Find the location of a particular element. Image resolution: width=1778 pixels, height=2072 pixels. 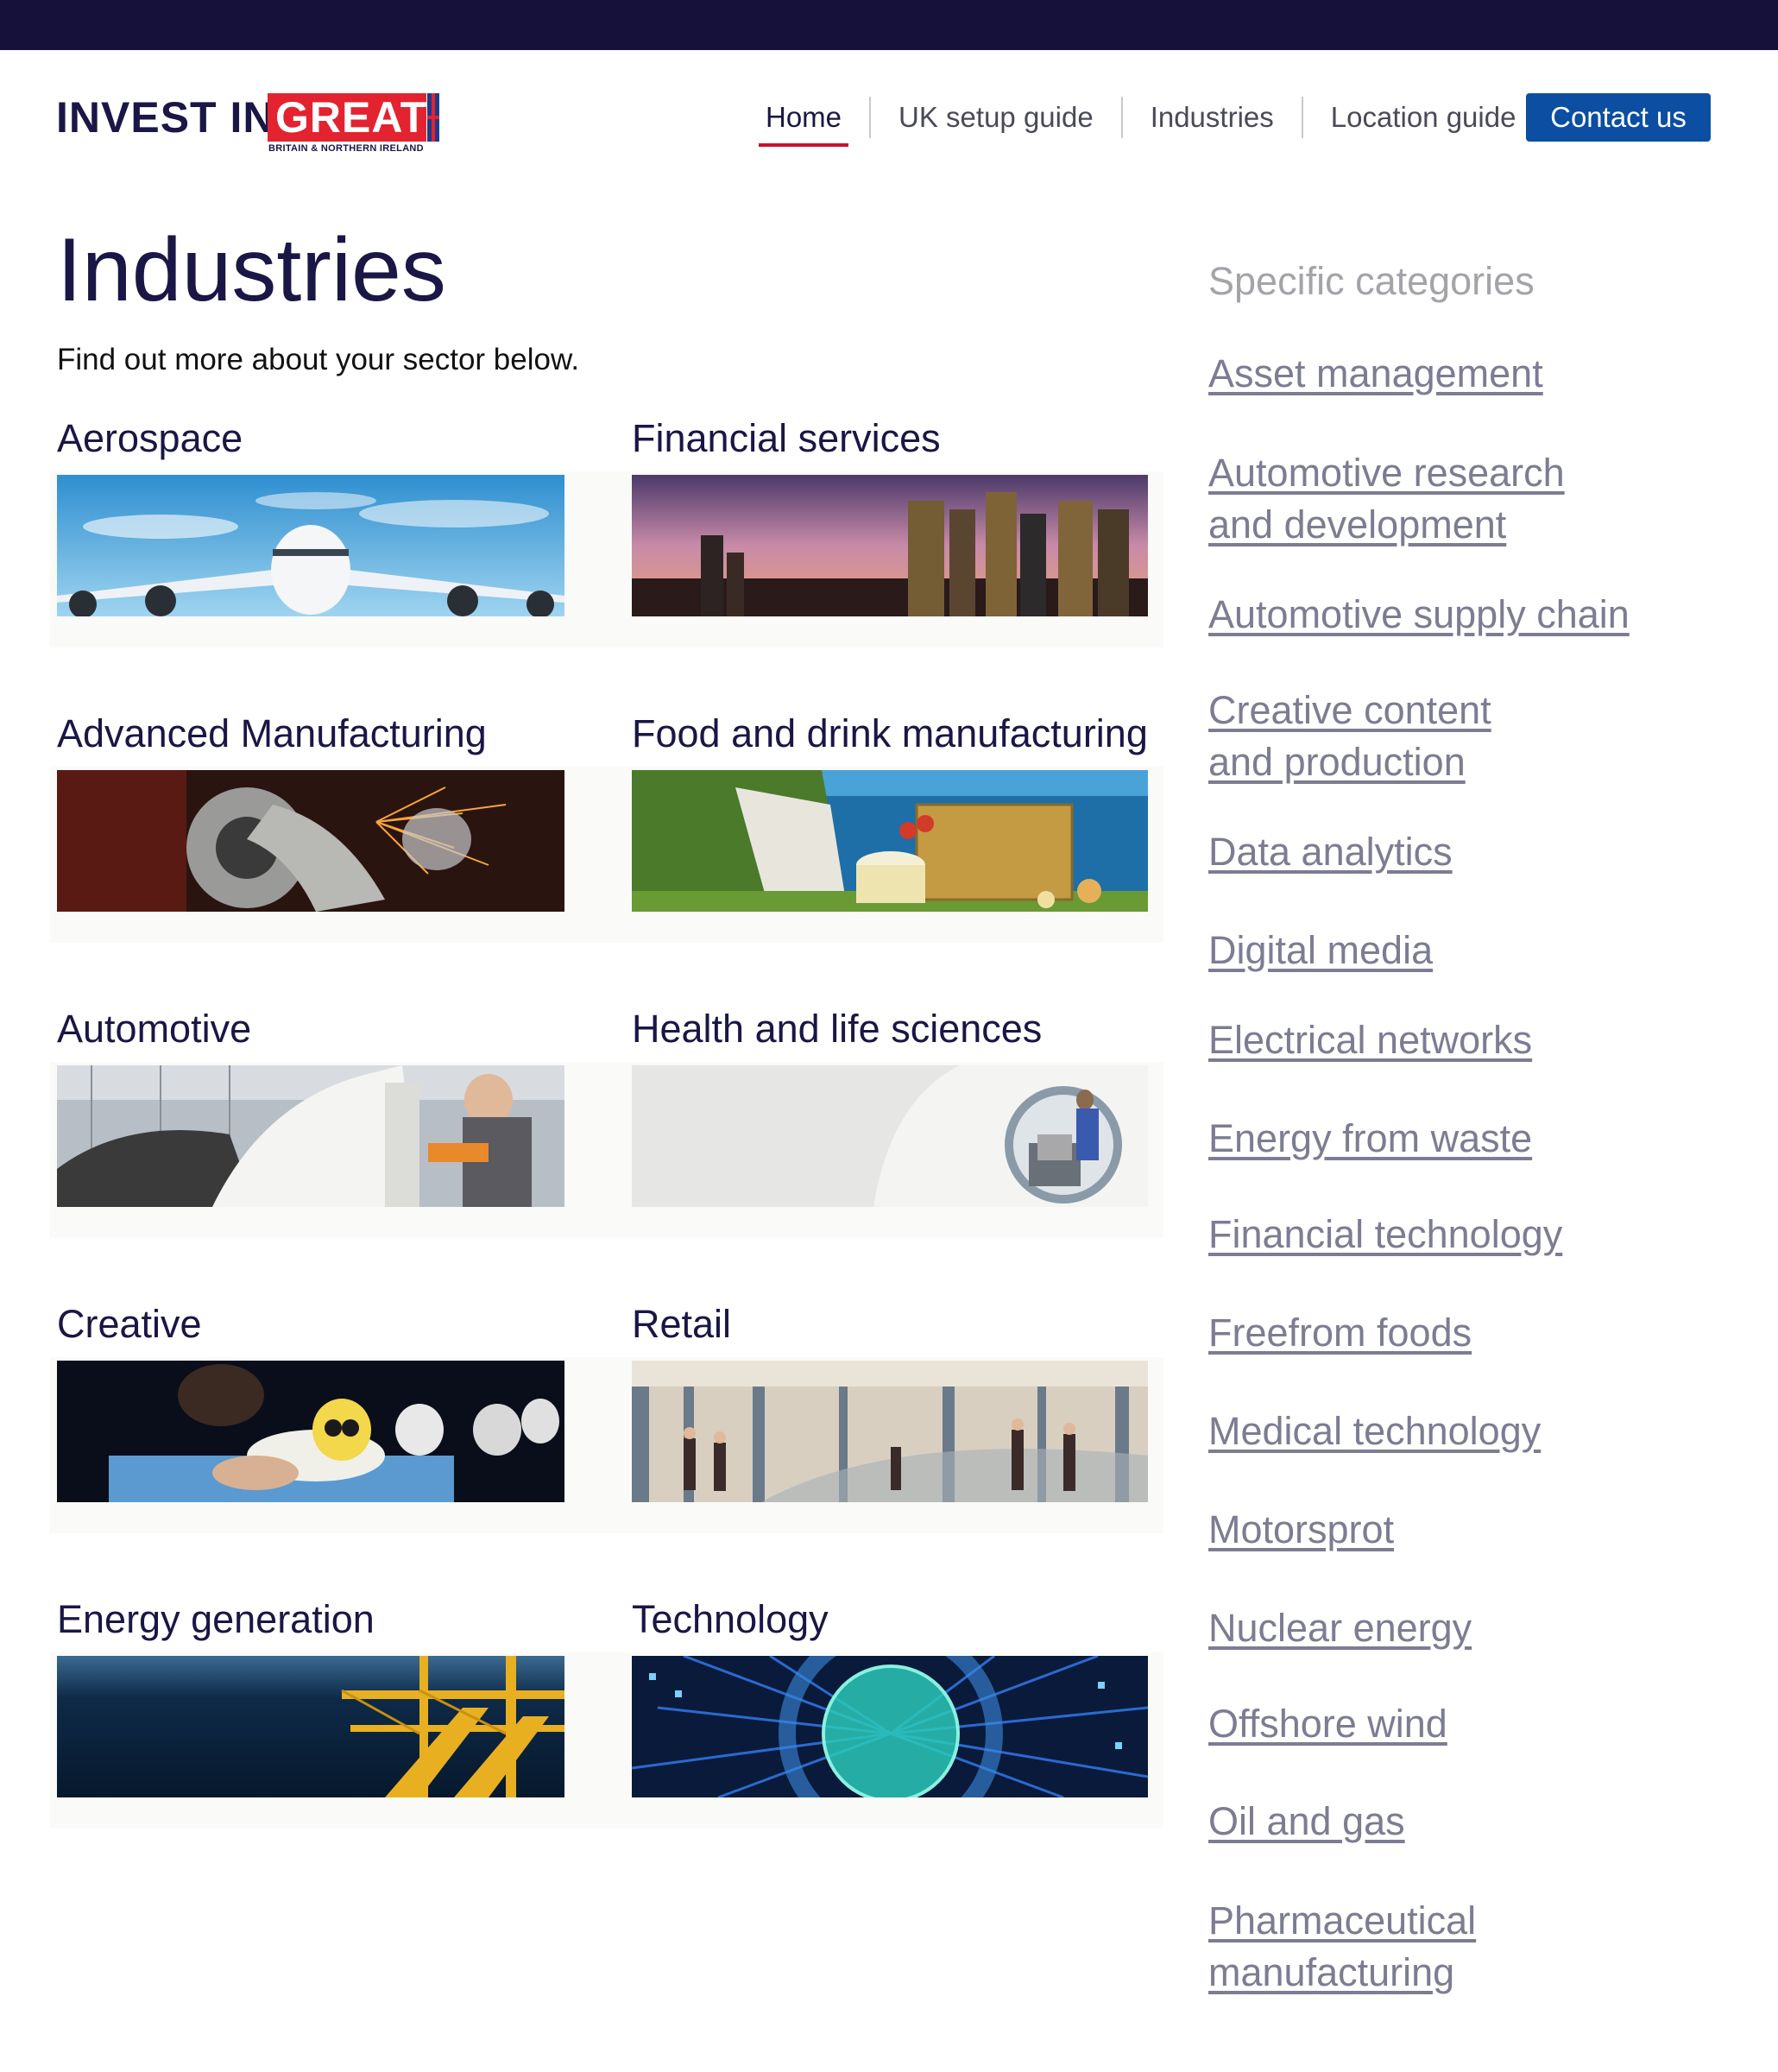

nav-location-guide: Location guide is located at coordinates (1423, 117).